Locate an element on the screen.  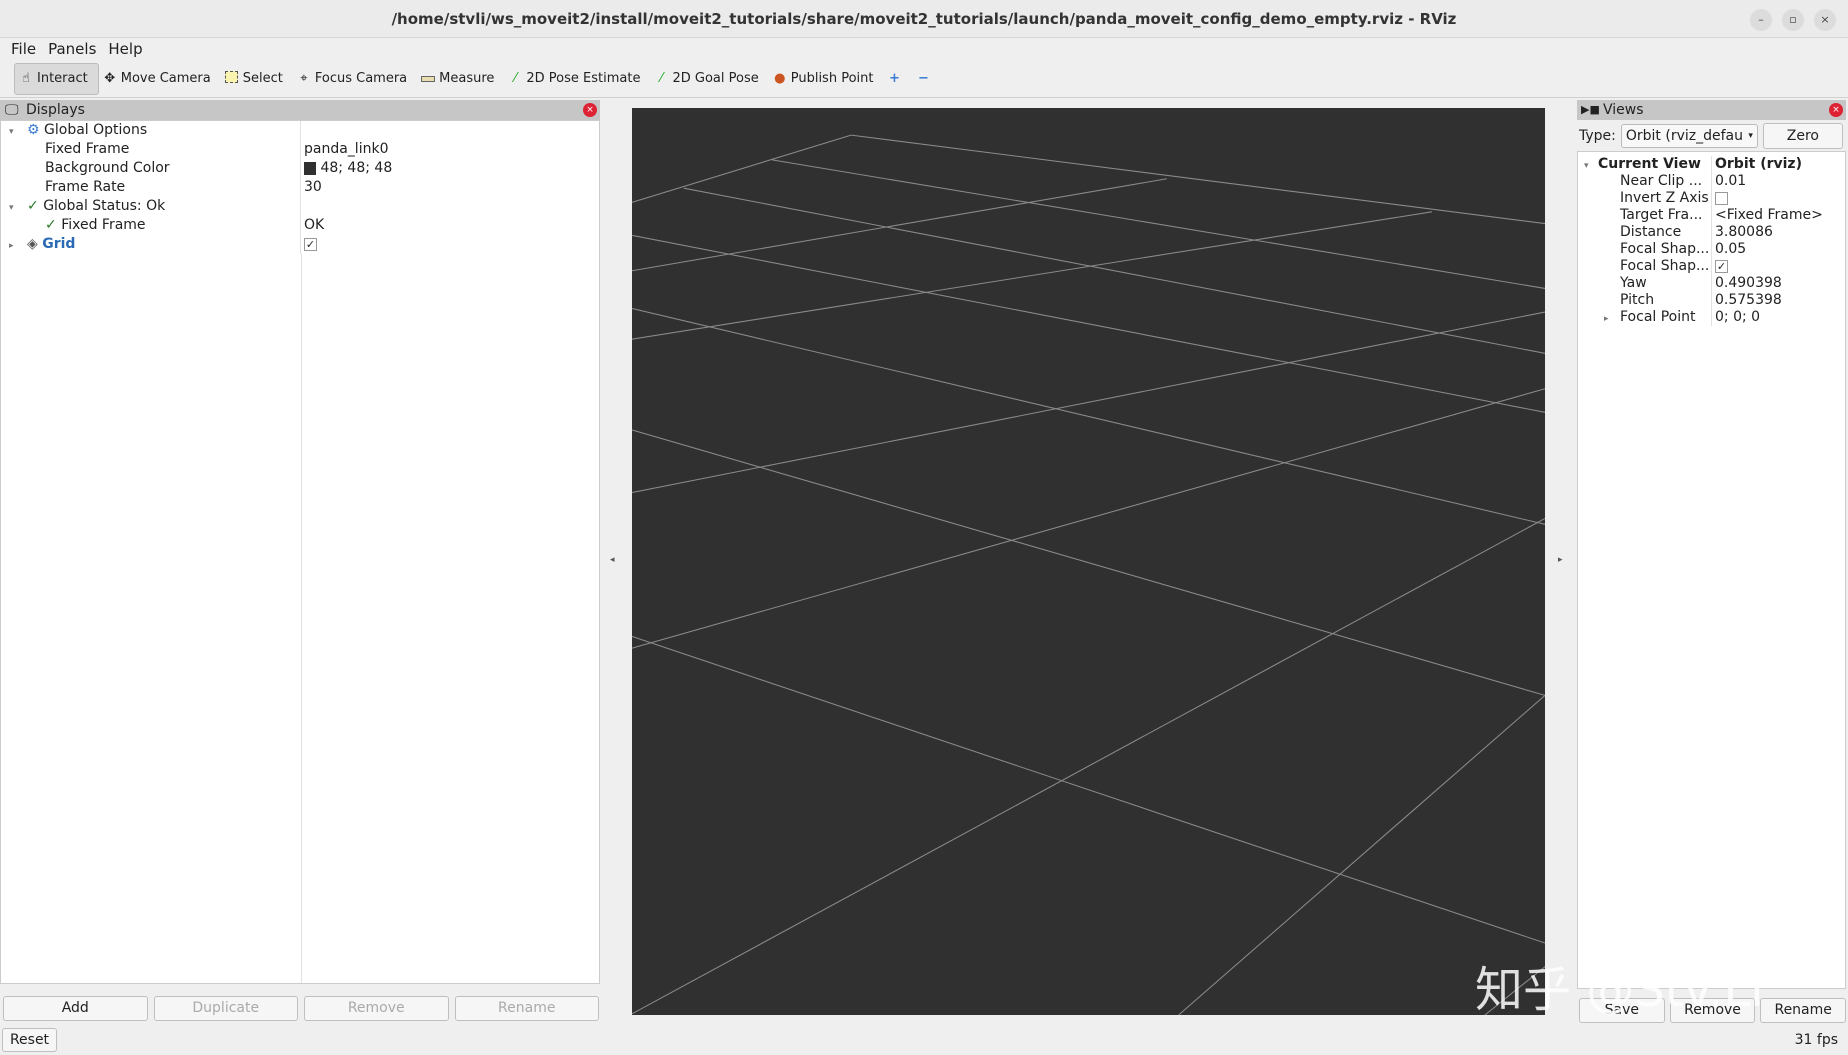
close-window-button: × is located at coordinates (1825, 20).